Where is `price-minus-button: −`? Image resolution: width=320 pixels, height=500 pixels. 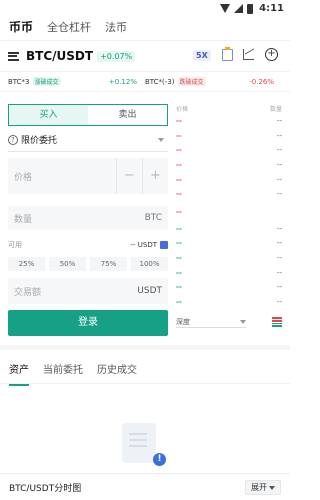
price-minus-button: − is located at coordinates (129, 176).